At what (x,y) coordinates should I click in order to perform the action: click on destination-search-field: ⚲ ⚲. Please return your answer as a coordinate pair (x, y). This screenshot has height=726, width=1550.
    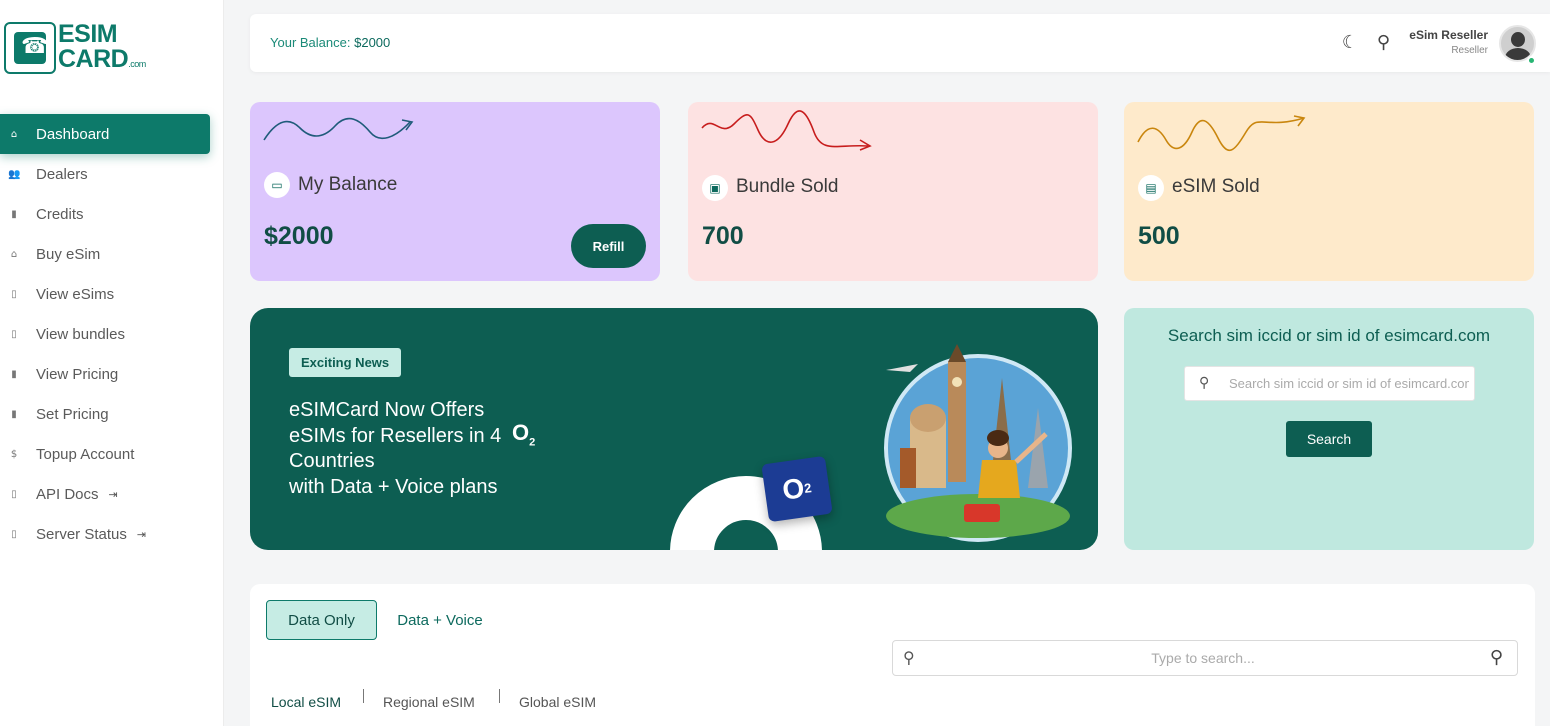
    Looking at the image, I should click on (1205, 658).